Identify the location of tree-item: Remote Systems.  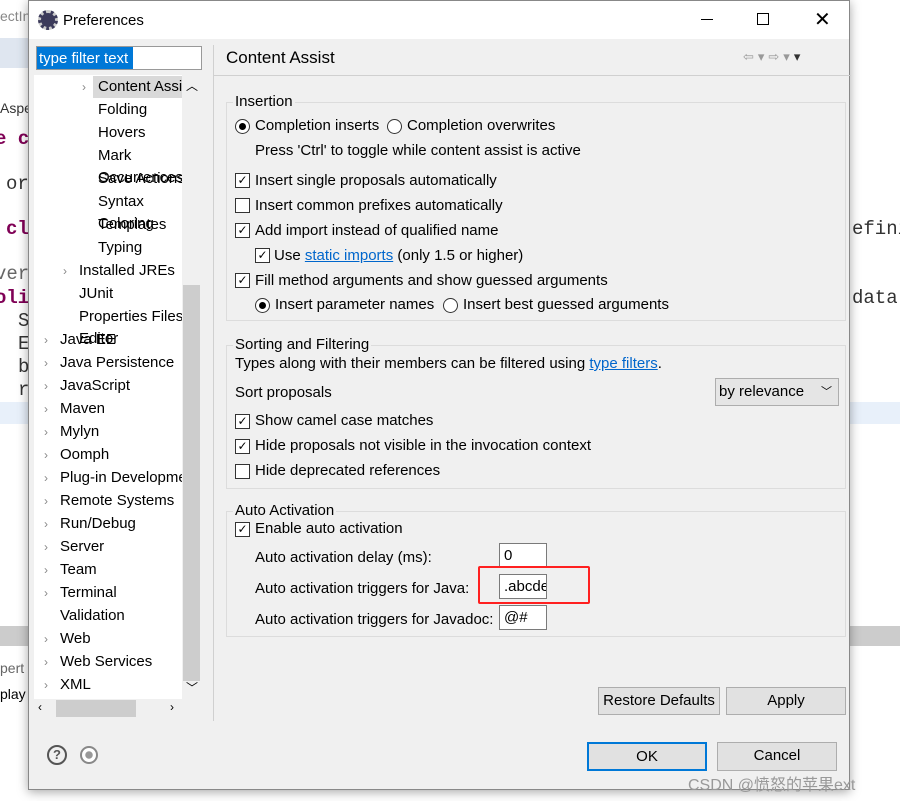
(117, 501).